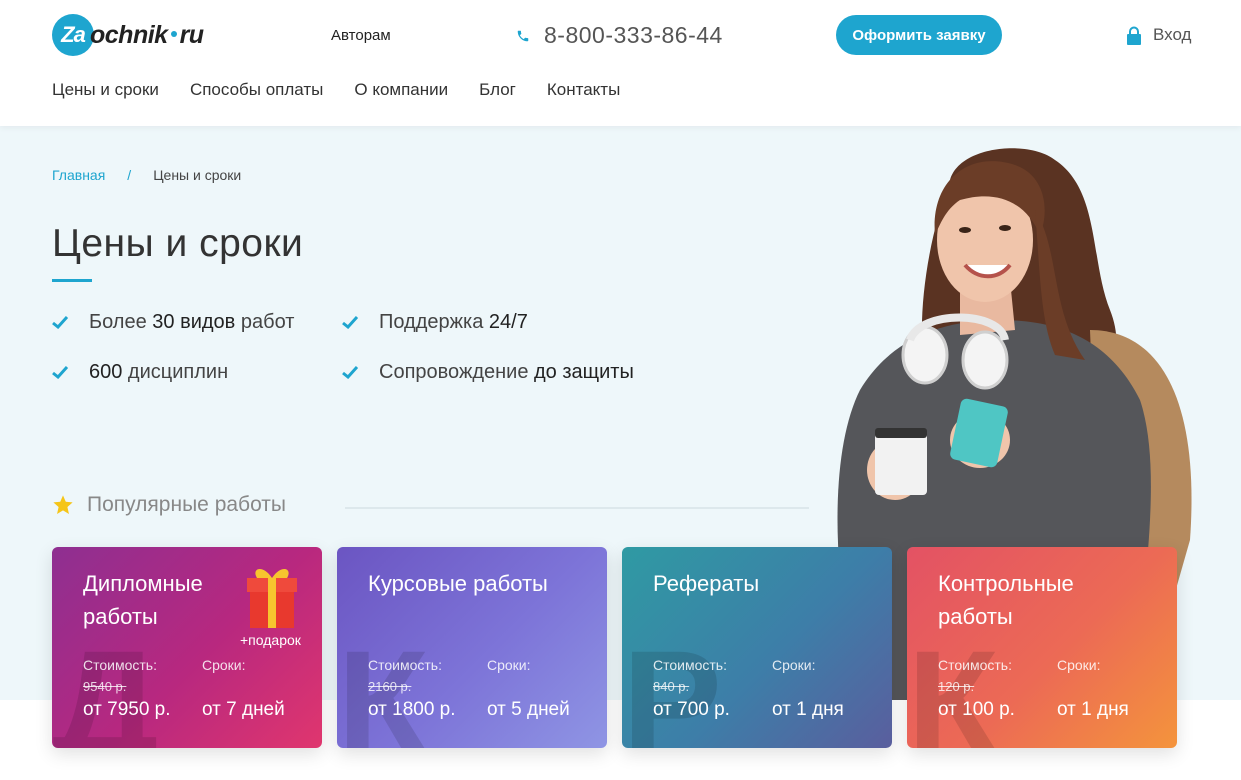 The image size is (1241, 780). Describe the element at coordinates (272, 598) in the screenshot. I see `gift-icon` at that location.